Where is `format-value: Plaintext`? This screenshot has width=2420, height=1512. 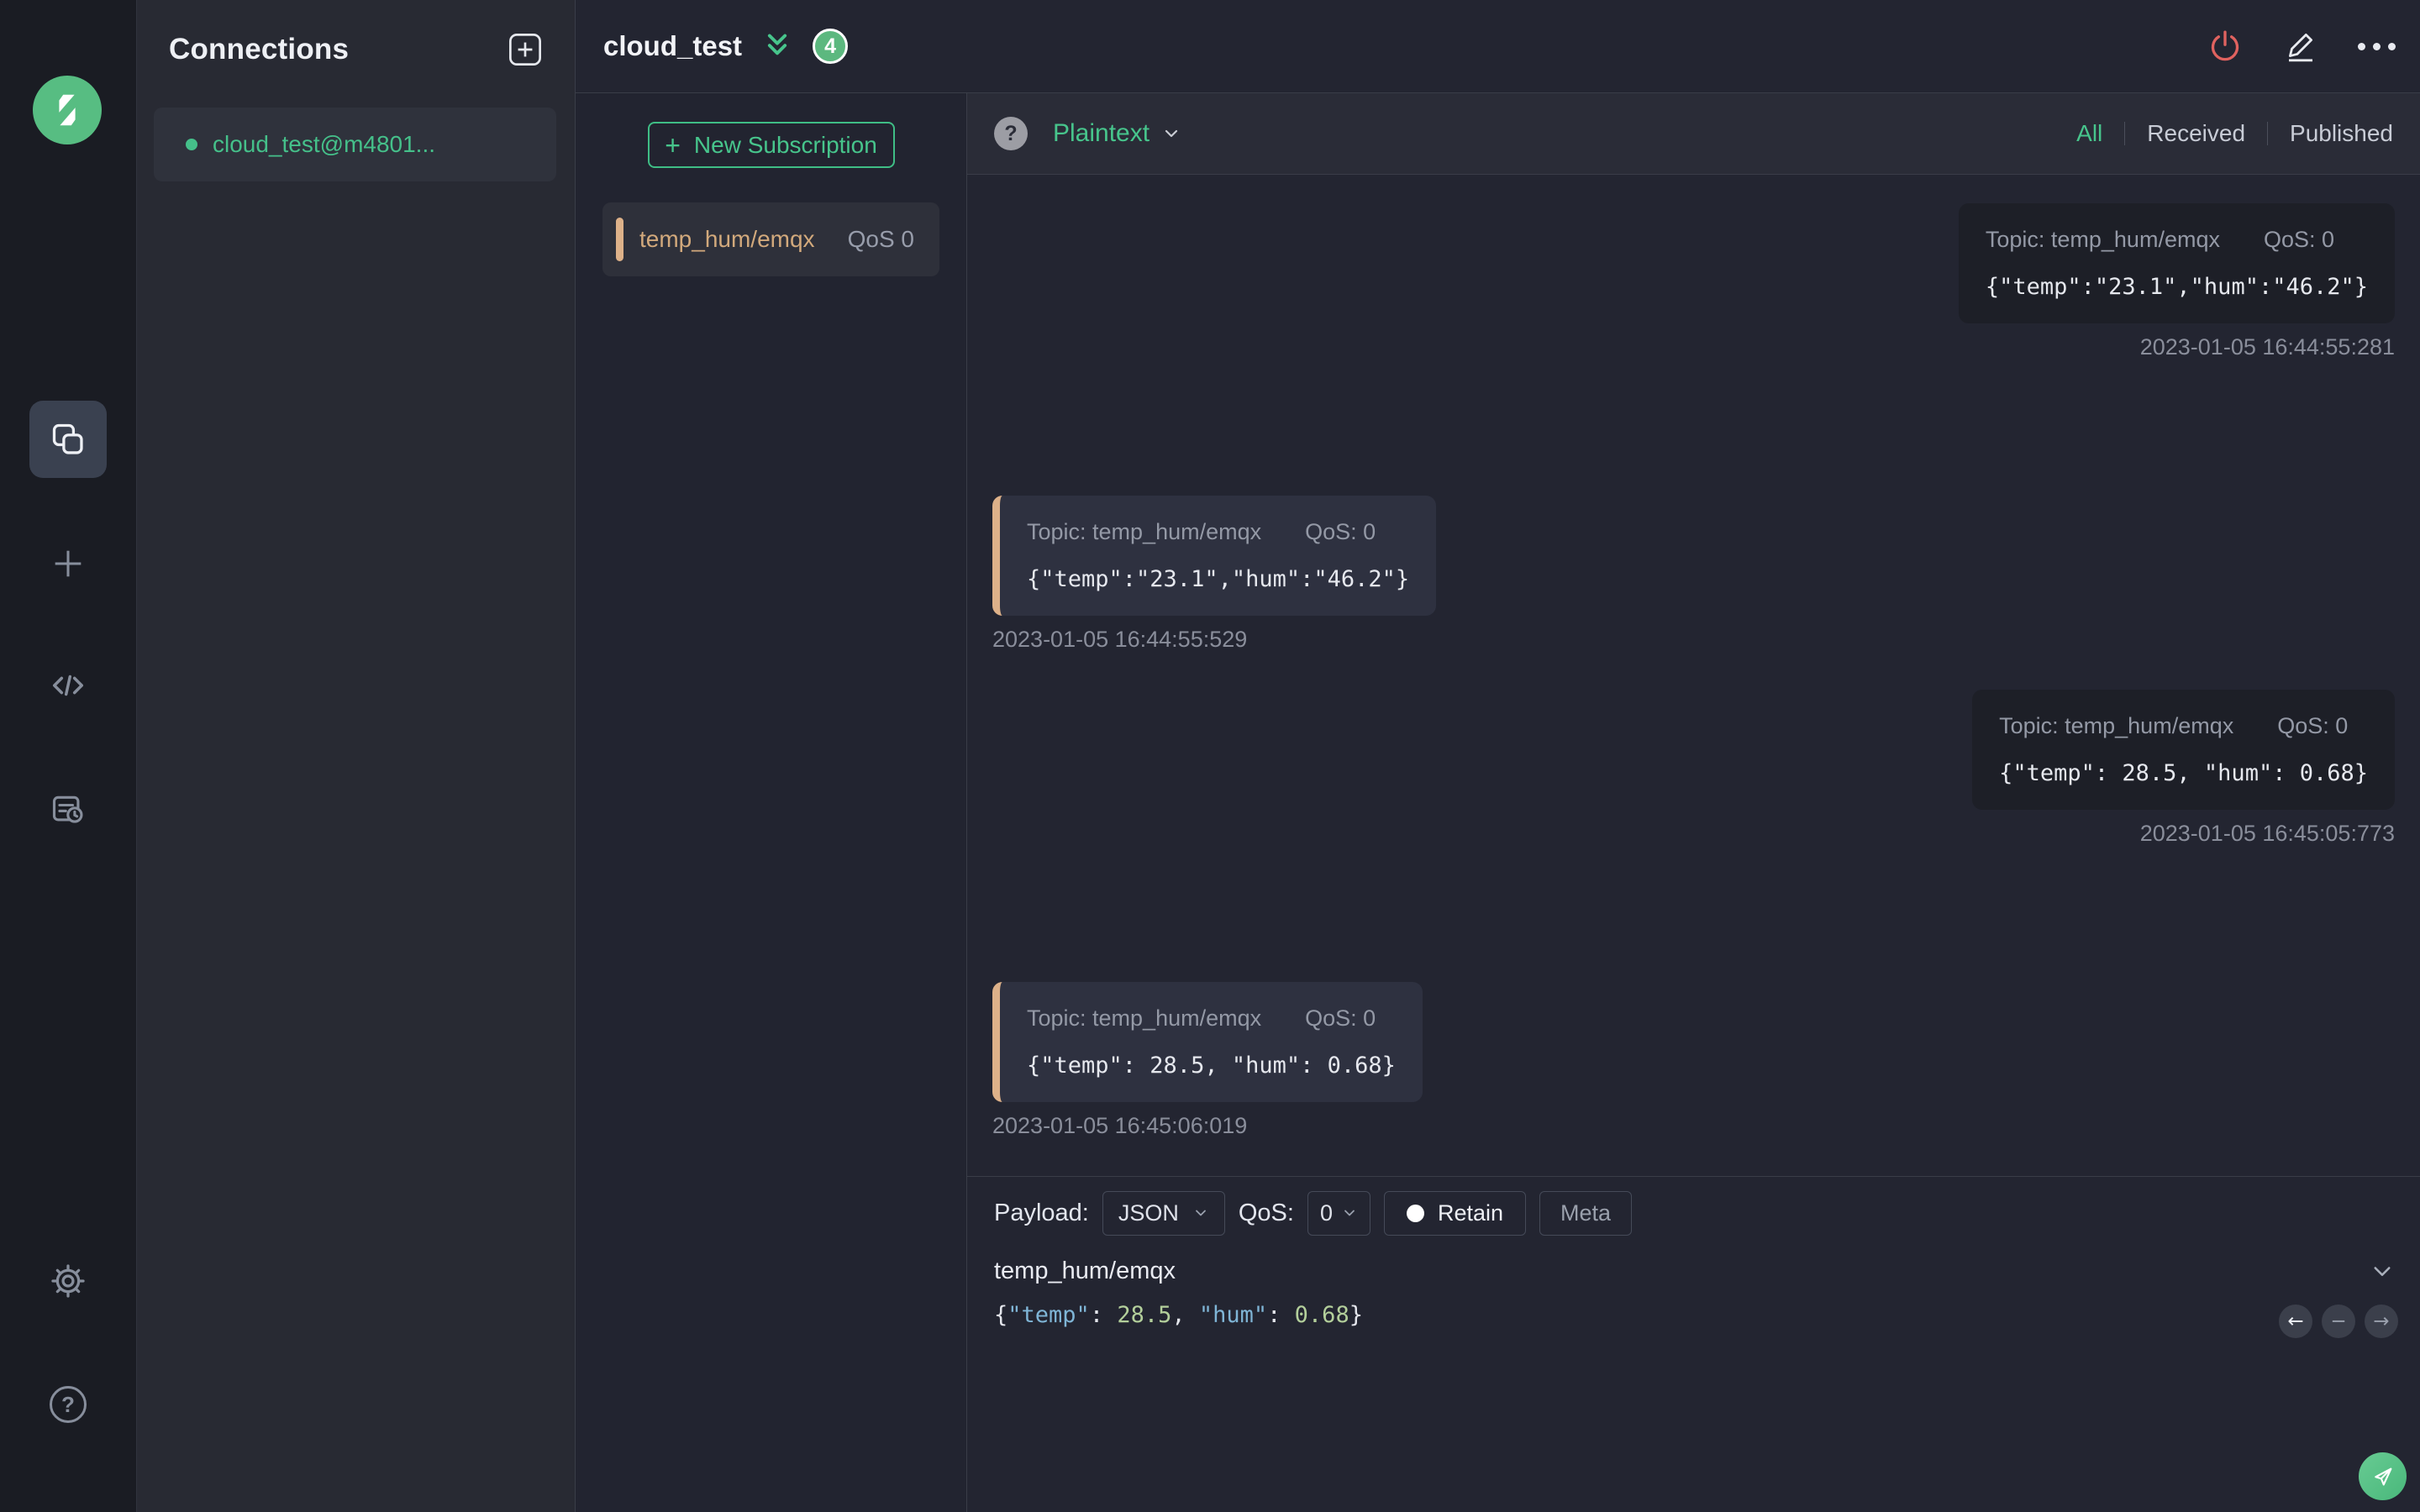
format-value: Plaintext is located at coordinates (1102, 133).